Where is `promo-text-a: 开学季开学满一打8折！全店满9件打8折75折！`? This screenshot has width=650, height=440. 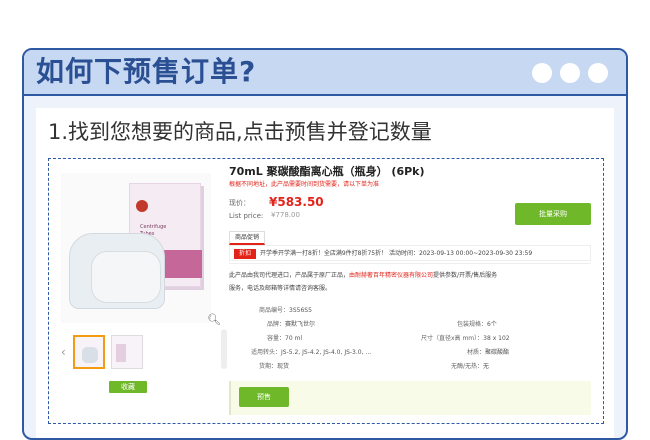 promo-text-a: 开学季开学满一打8折！全店满9件打8折75折！ is located at coordinates (324, 253).